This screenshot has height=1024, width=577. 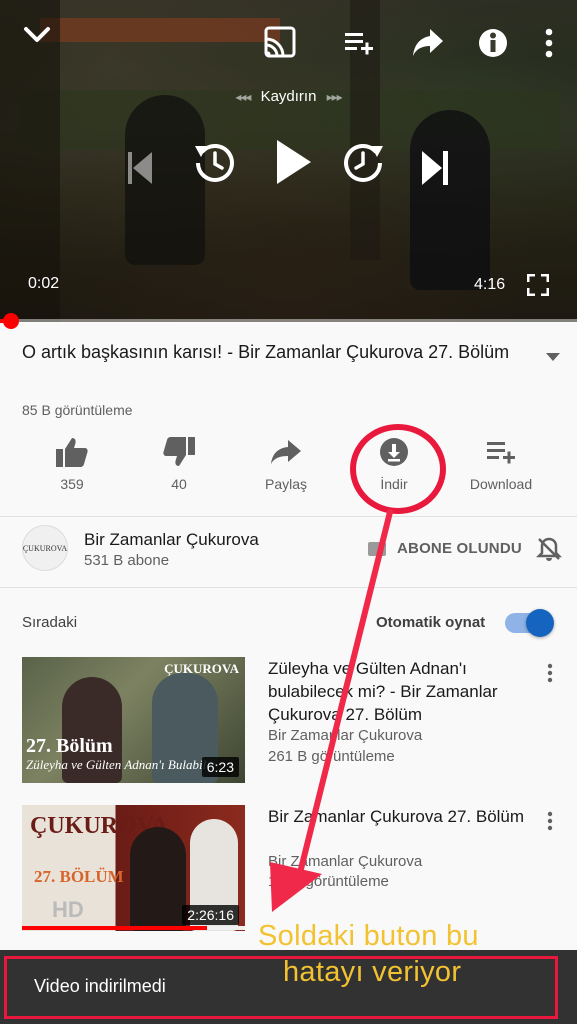 What do you see at coordinates (220, 767) in the screenshot?
I see `video-duration: 6:23` at bounding box center [220, 767].